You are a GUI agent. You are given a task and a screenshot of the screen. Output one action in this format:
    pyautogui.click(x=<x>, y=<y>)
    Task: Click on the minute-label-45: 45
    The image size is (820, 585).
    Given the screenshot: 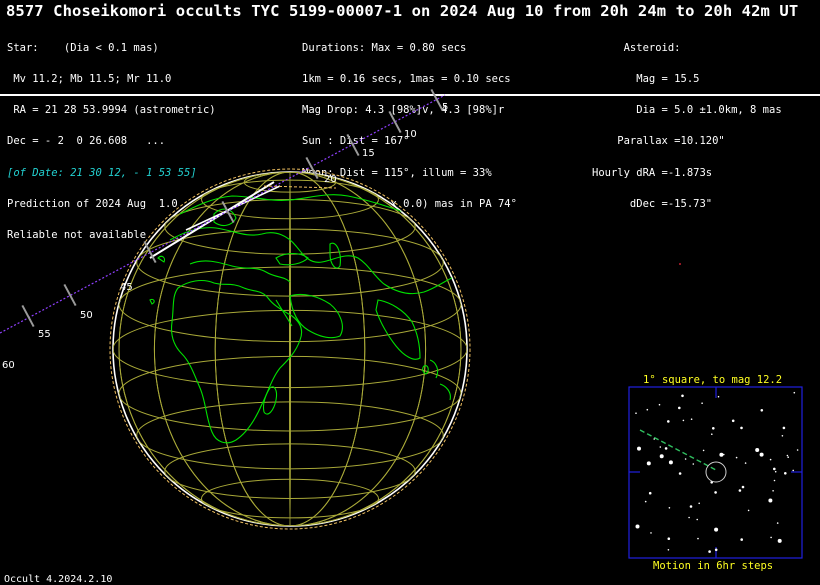 What is the action you would take?
    pyautogui.click(x=126, y=287)
    